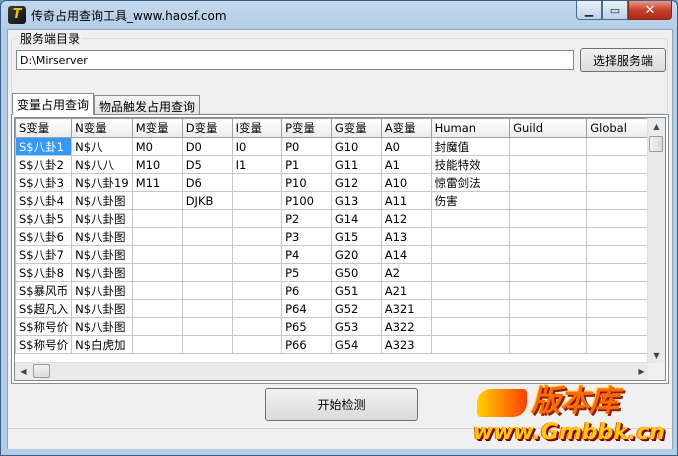 This screenshot has width=678, height=456. Describe the element at coordinates (406, 308) in the screenshot. I see `grid-cell: A321` at that location.